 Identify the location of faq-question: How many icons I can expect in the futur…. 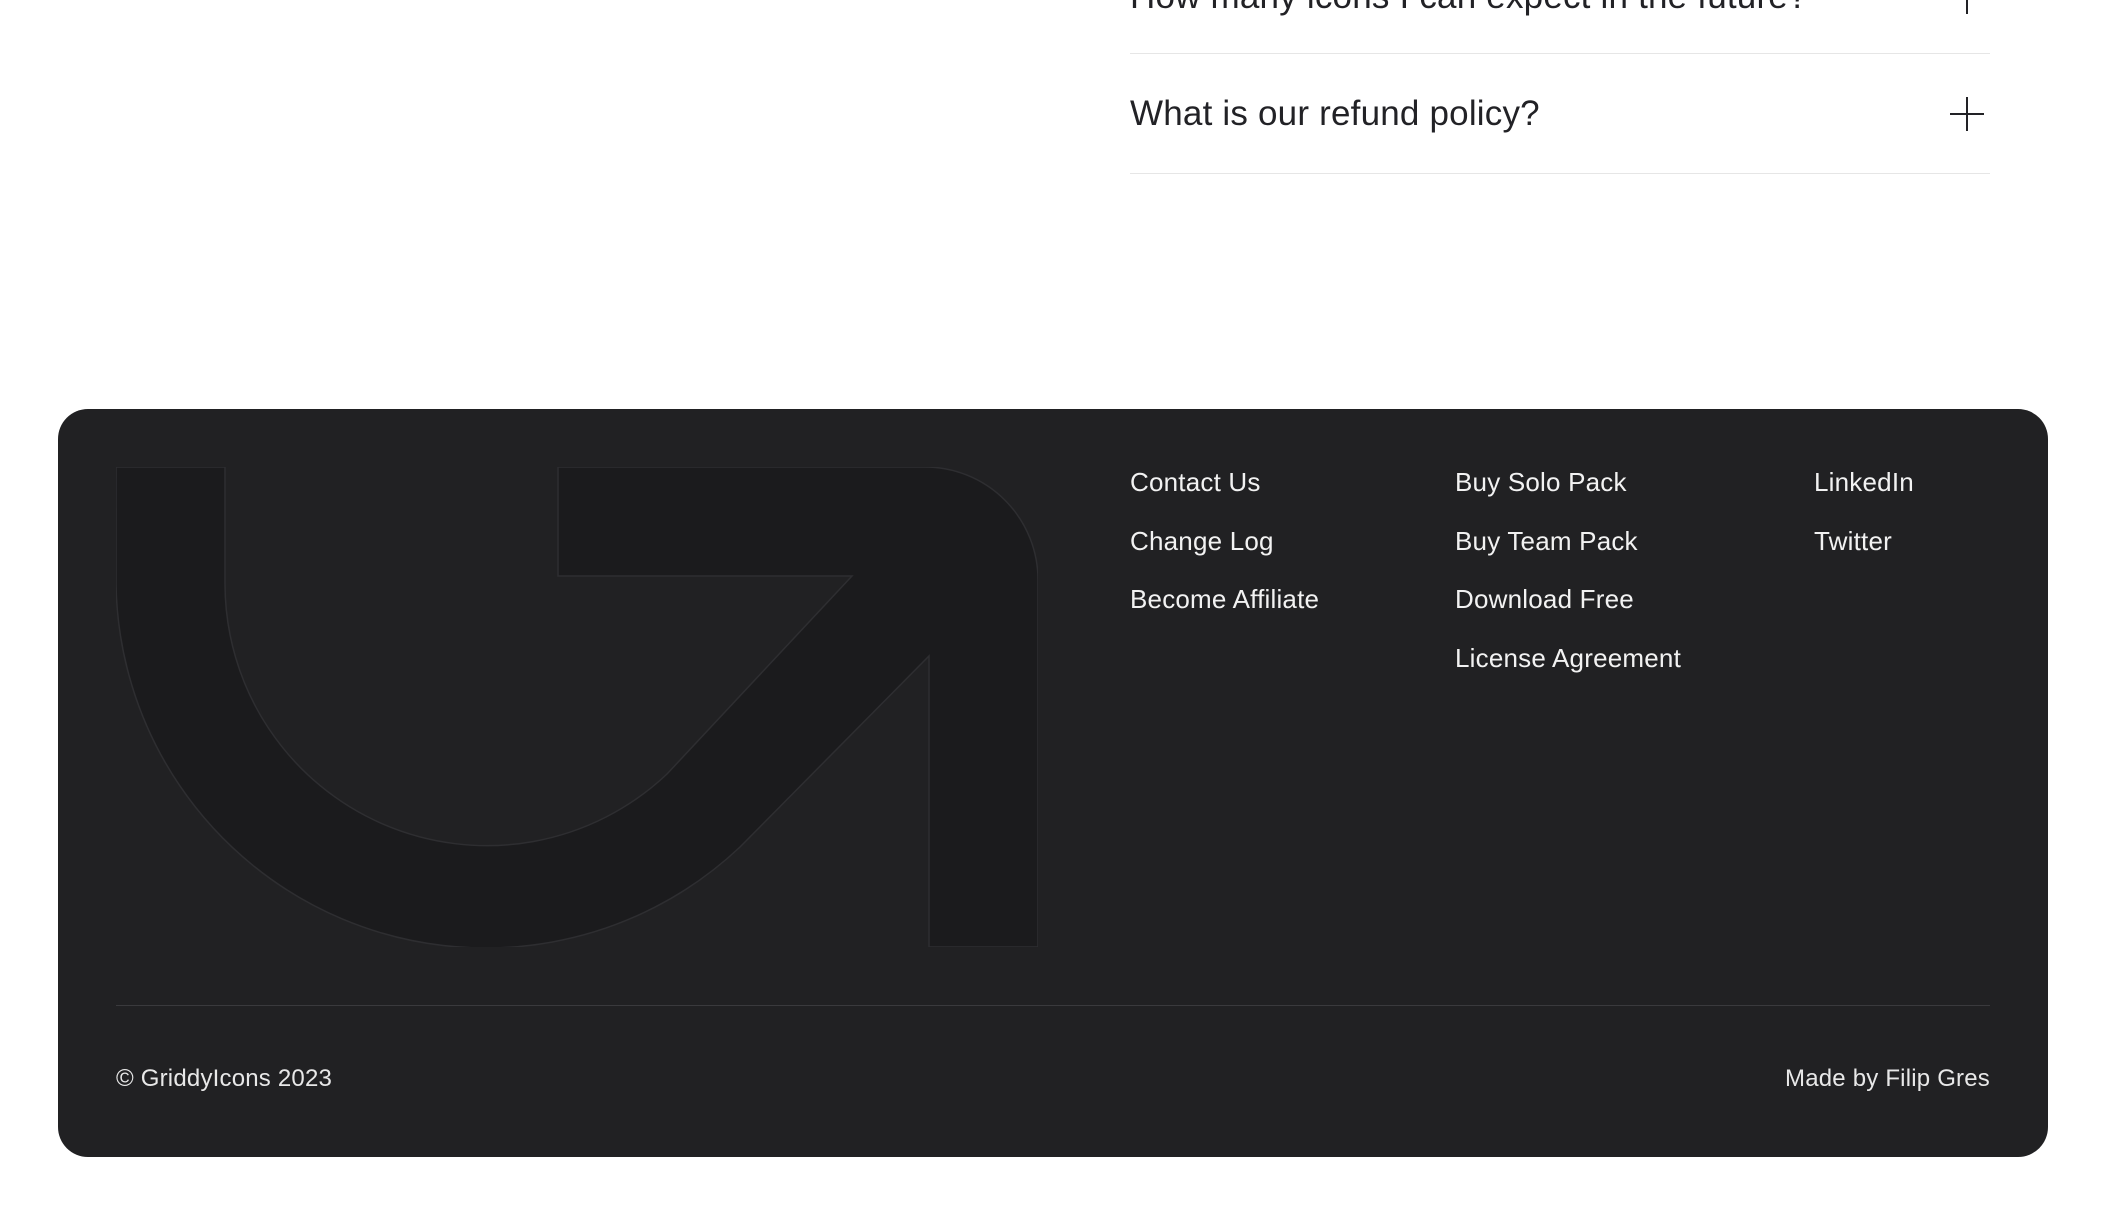
(1469, 8).